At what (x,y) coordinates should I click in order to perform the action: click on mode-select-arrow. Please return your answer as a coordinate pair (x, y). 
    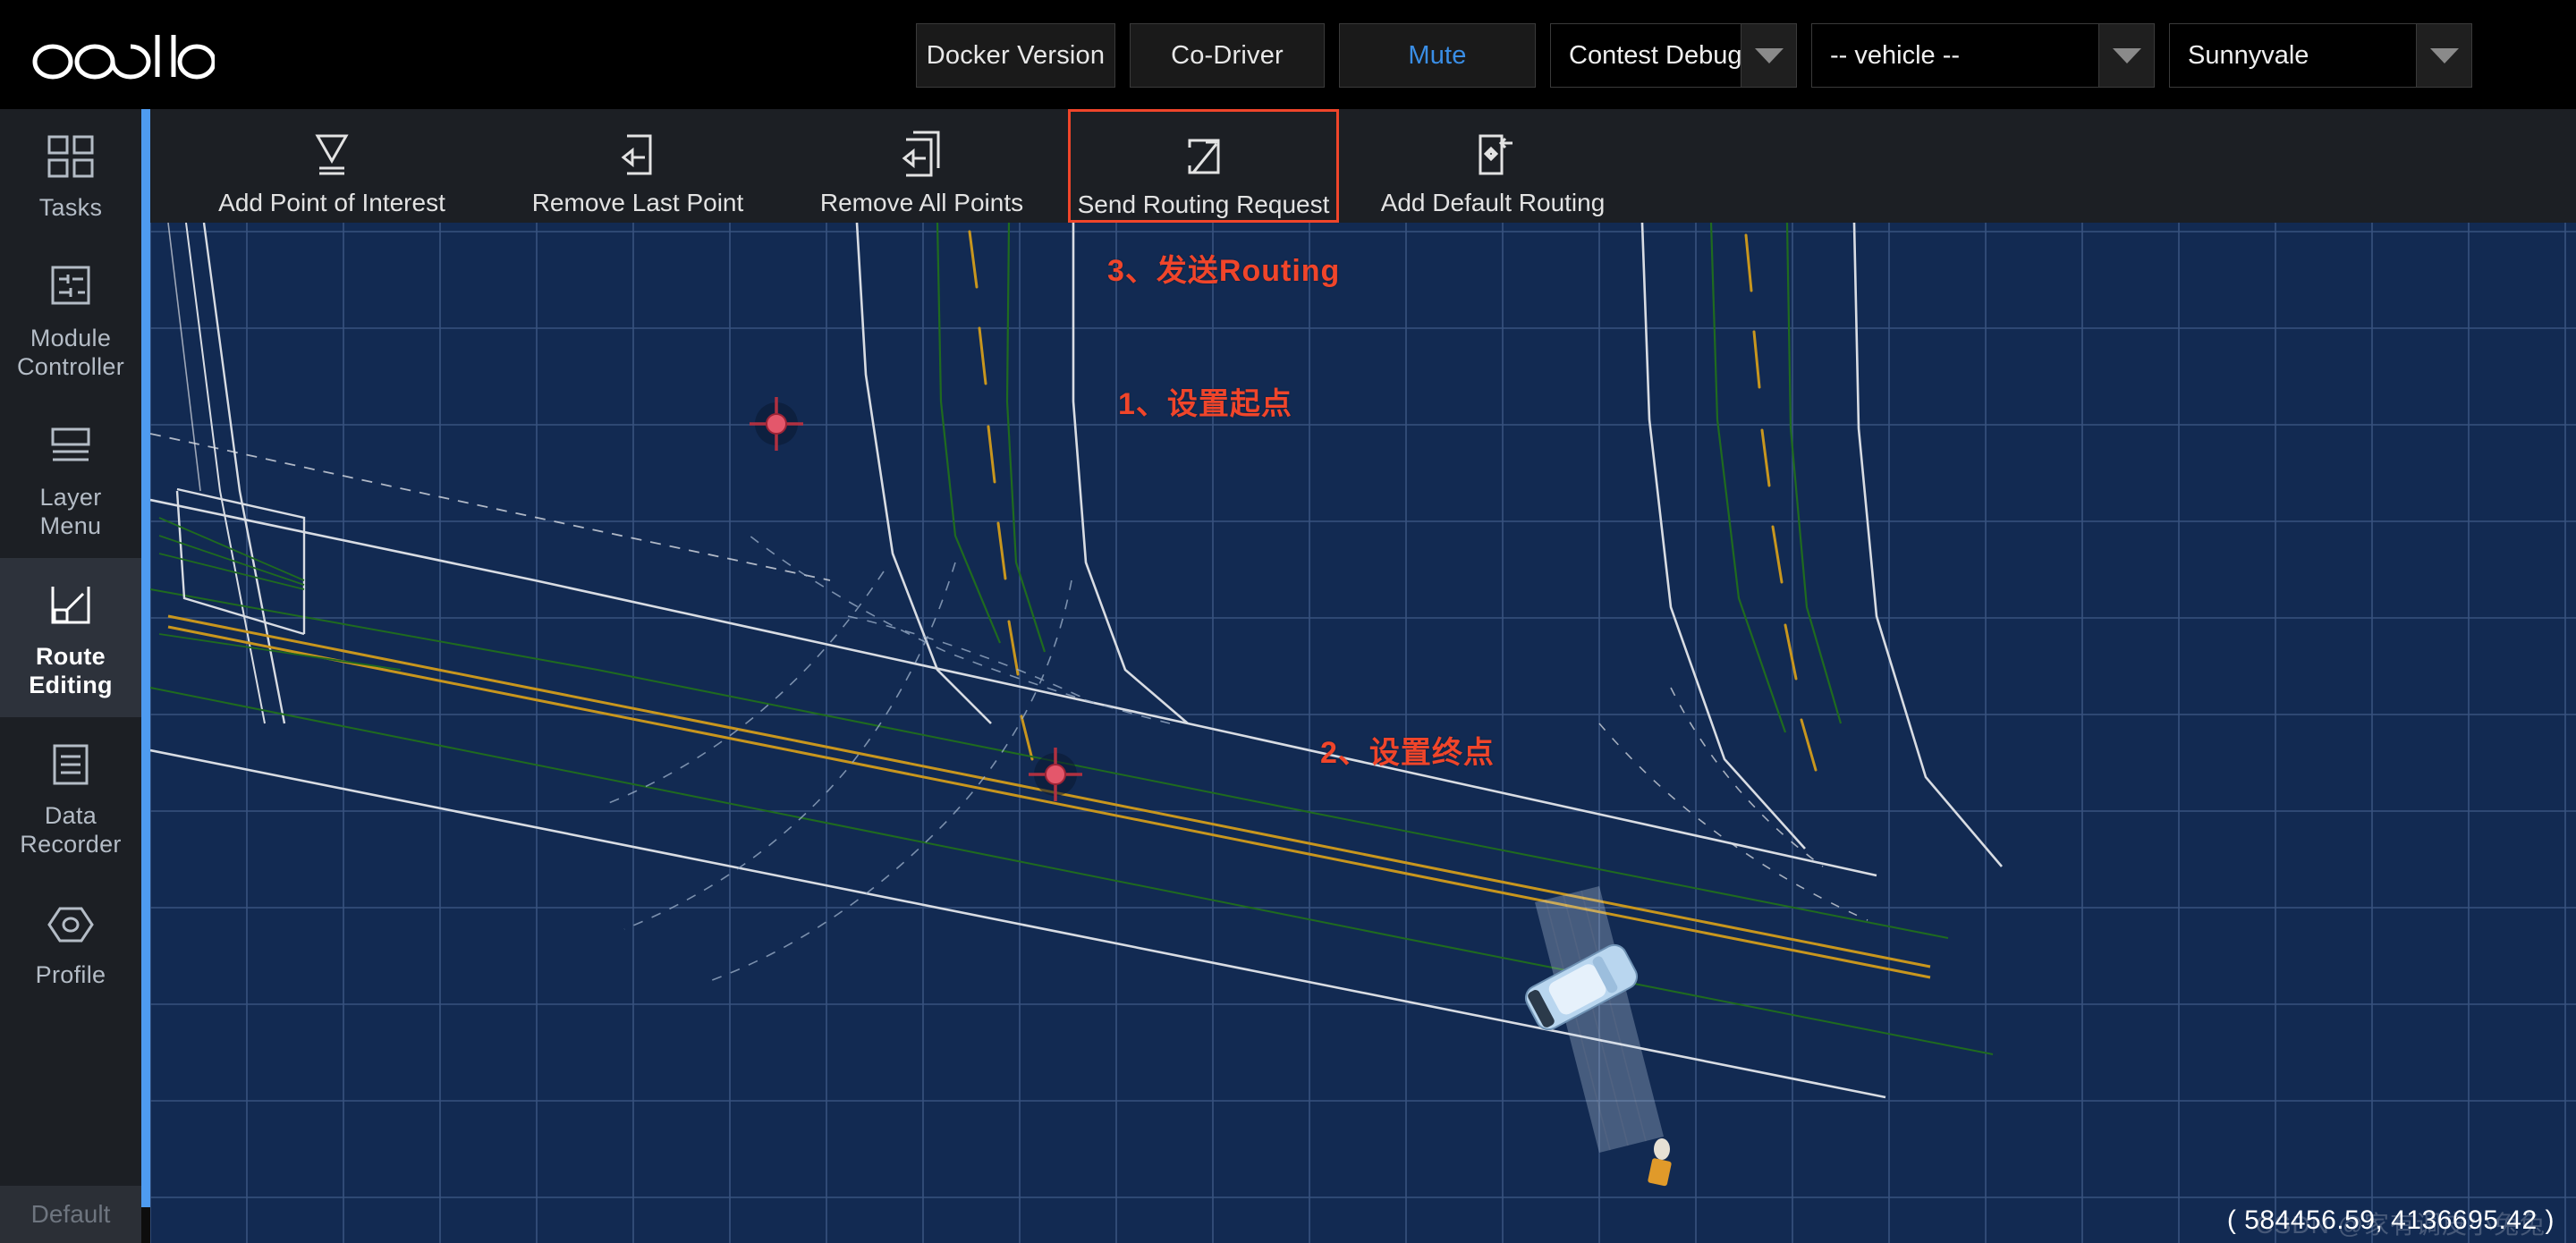
    Looking at the image, I should click on (1768, 55).